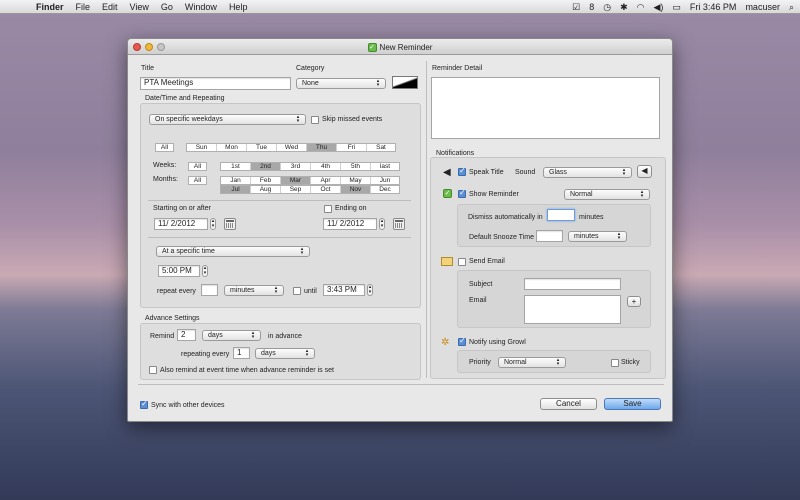 This screenshot has height=500, width=800. What do you see at coordinates (315, 120) in the screenshot?
I see `skip-missed-checkbox` at bounding box center [315, 120].